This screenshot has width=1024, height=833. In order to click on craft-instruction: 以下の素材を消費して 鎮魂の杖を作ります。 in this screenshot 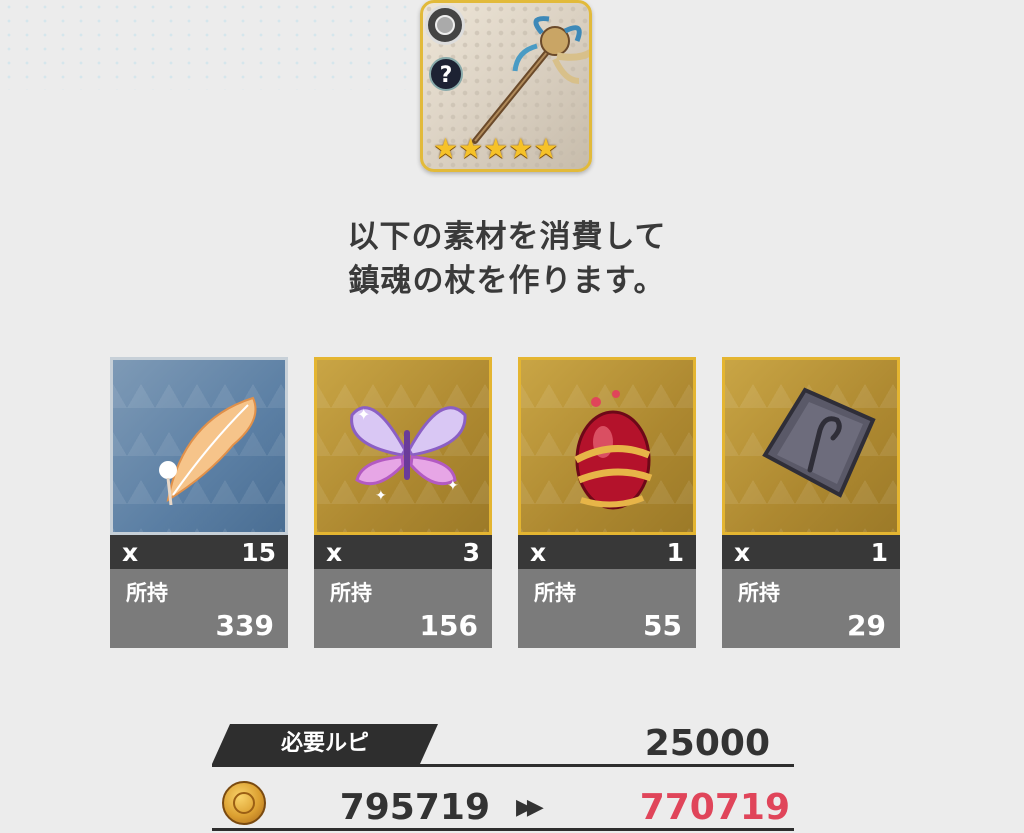, I will do `click(512, 259)`.